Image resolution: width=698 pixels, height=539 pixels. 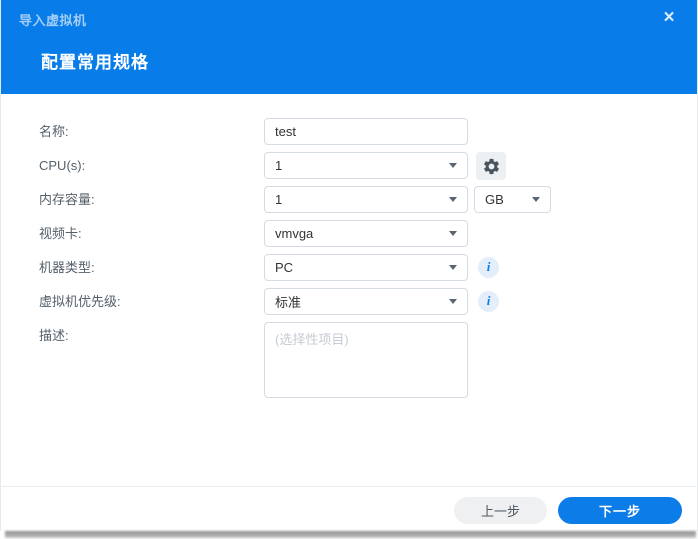 What do you see at coordinates (349, 486) in the screenshot?
I see `footer-divider` at bounding box center [349, 486].